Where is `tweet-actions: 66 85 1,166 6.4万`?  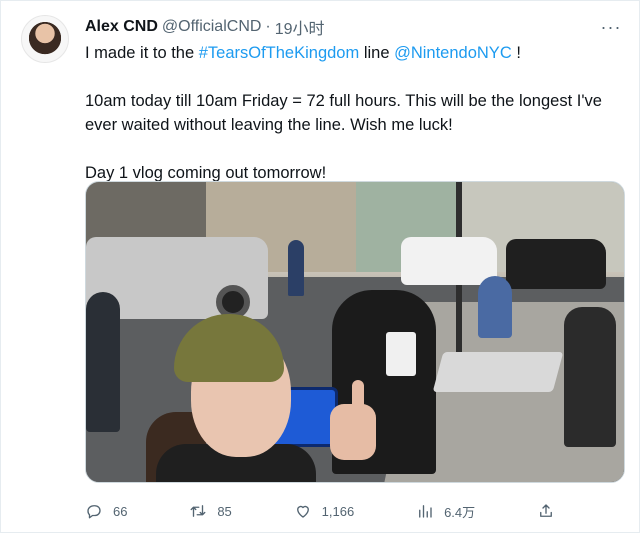 tweet-actions: 66 85 1,166 6.4万 is located at coordinates (320, 511).